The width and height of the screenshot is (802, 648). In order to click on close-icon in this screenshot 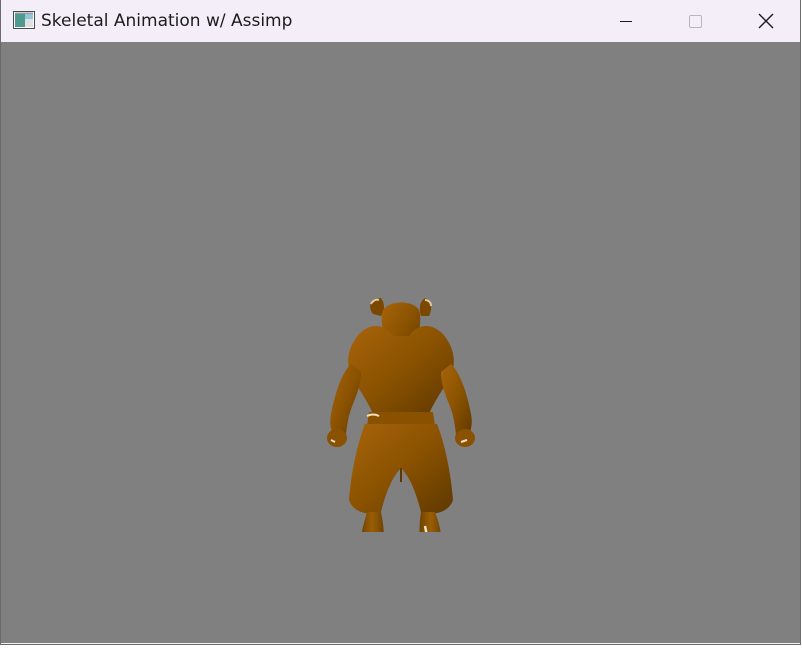, I will do `click(766, 21)`.